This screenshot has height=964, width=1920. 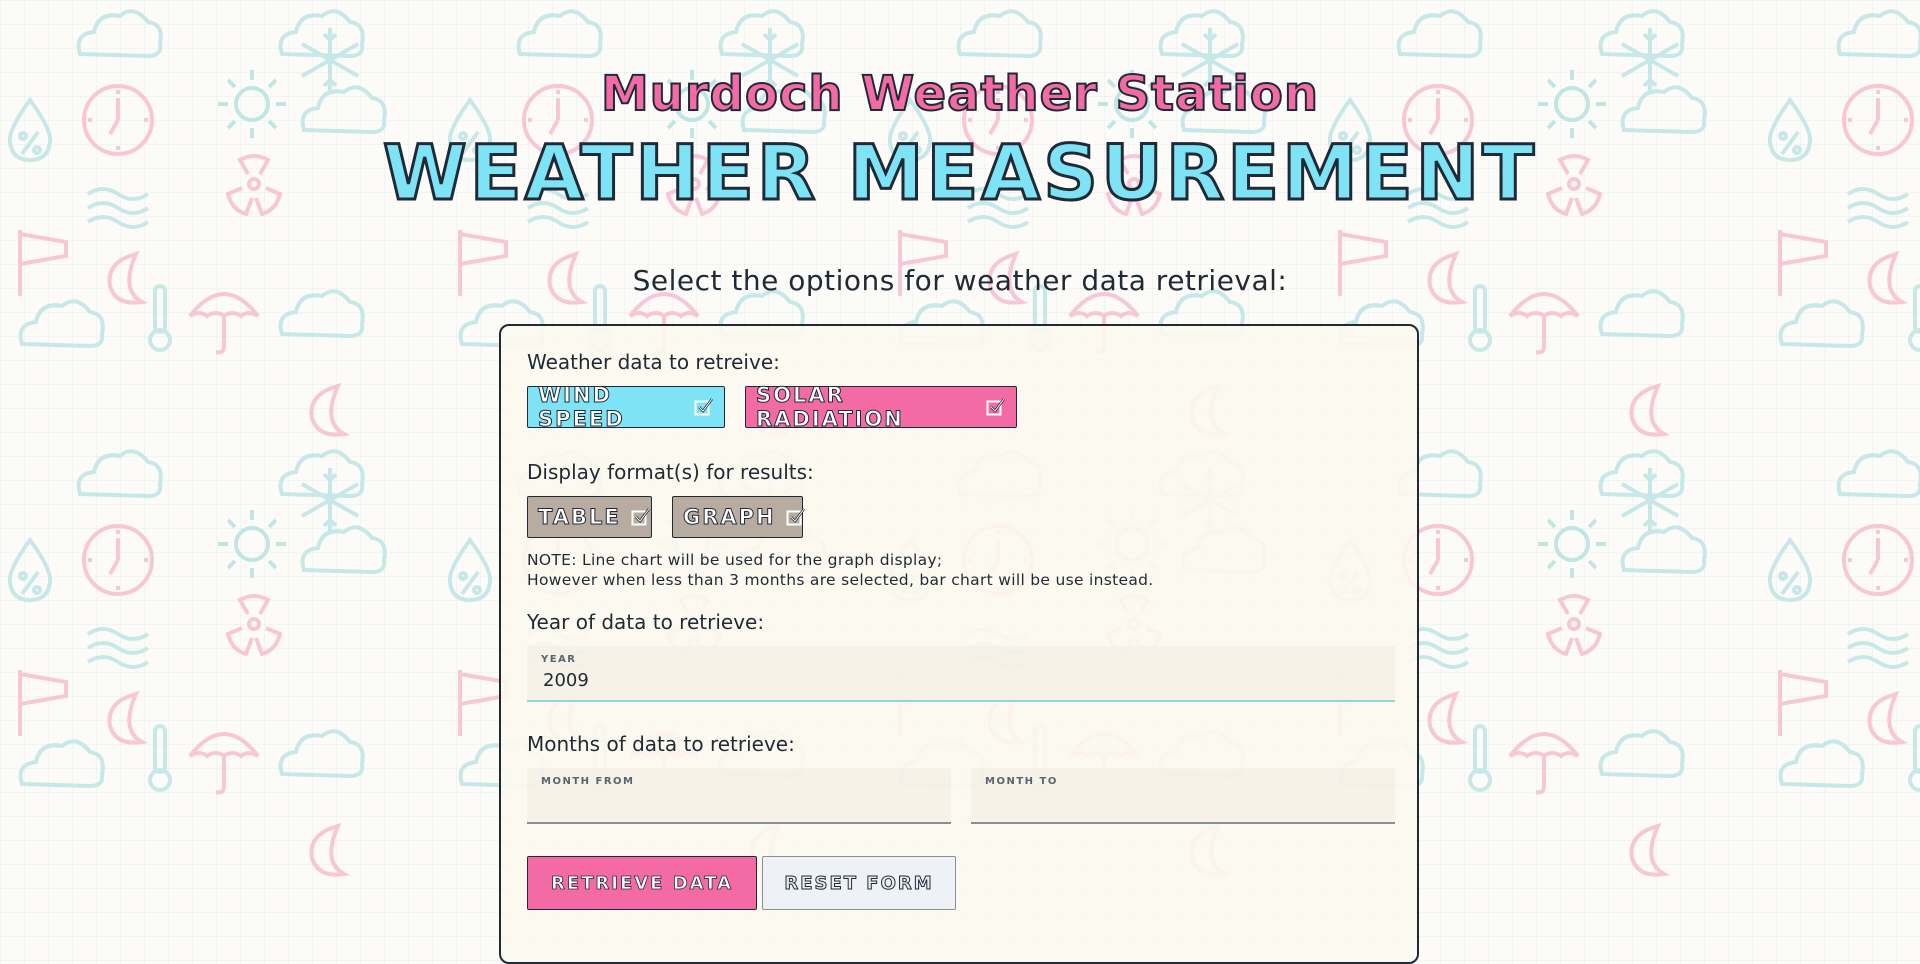 What do you see at coordinates (670, 472) in the screenshot?
I see `format-section-label: Display format(s) for results:` at bounding box center [670, 472].